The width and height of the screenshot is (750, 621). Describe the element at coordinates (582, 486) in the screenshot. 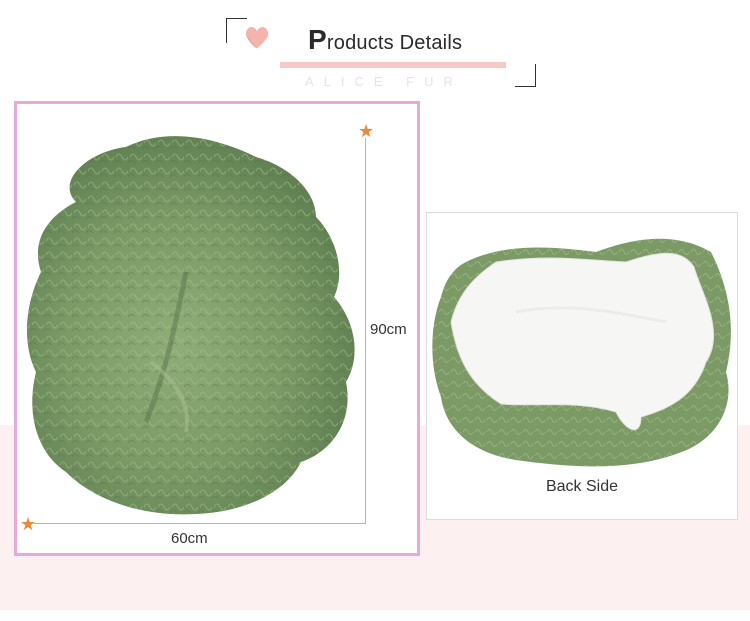

I see `back-side-label: Back Side` at that location.